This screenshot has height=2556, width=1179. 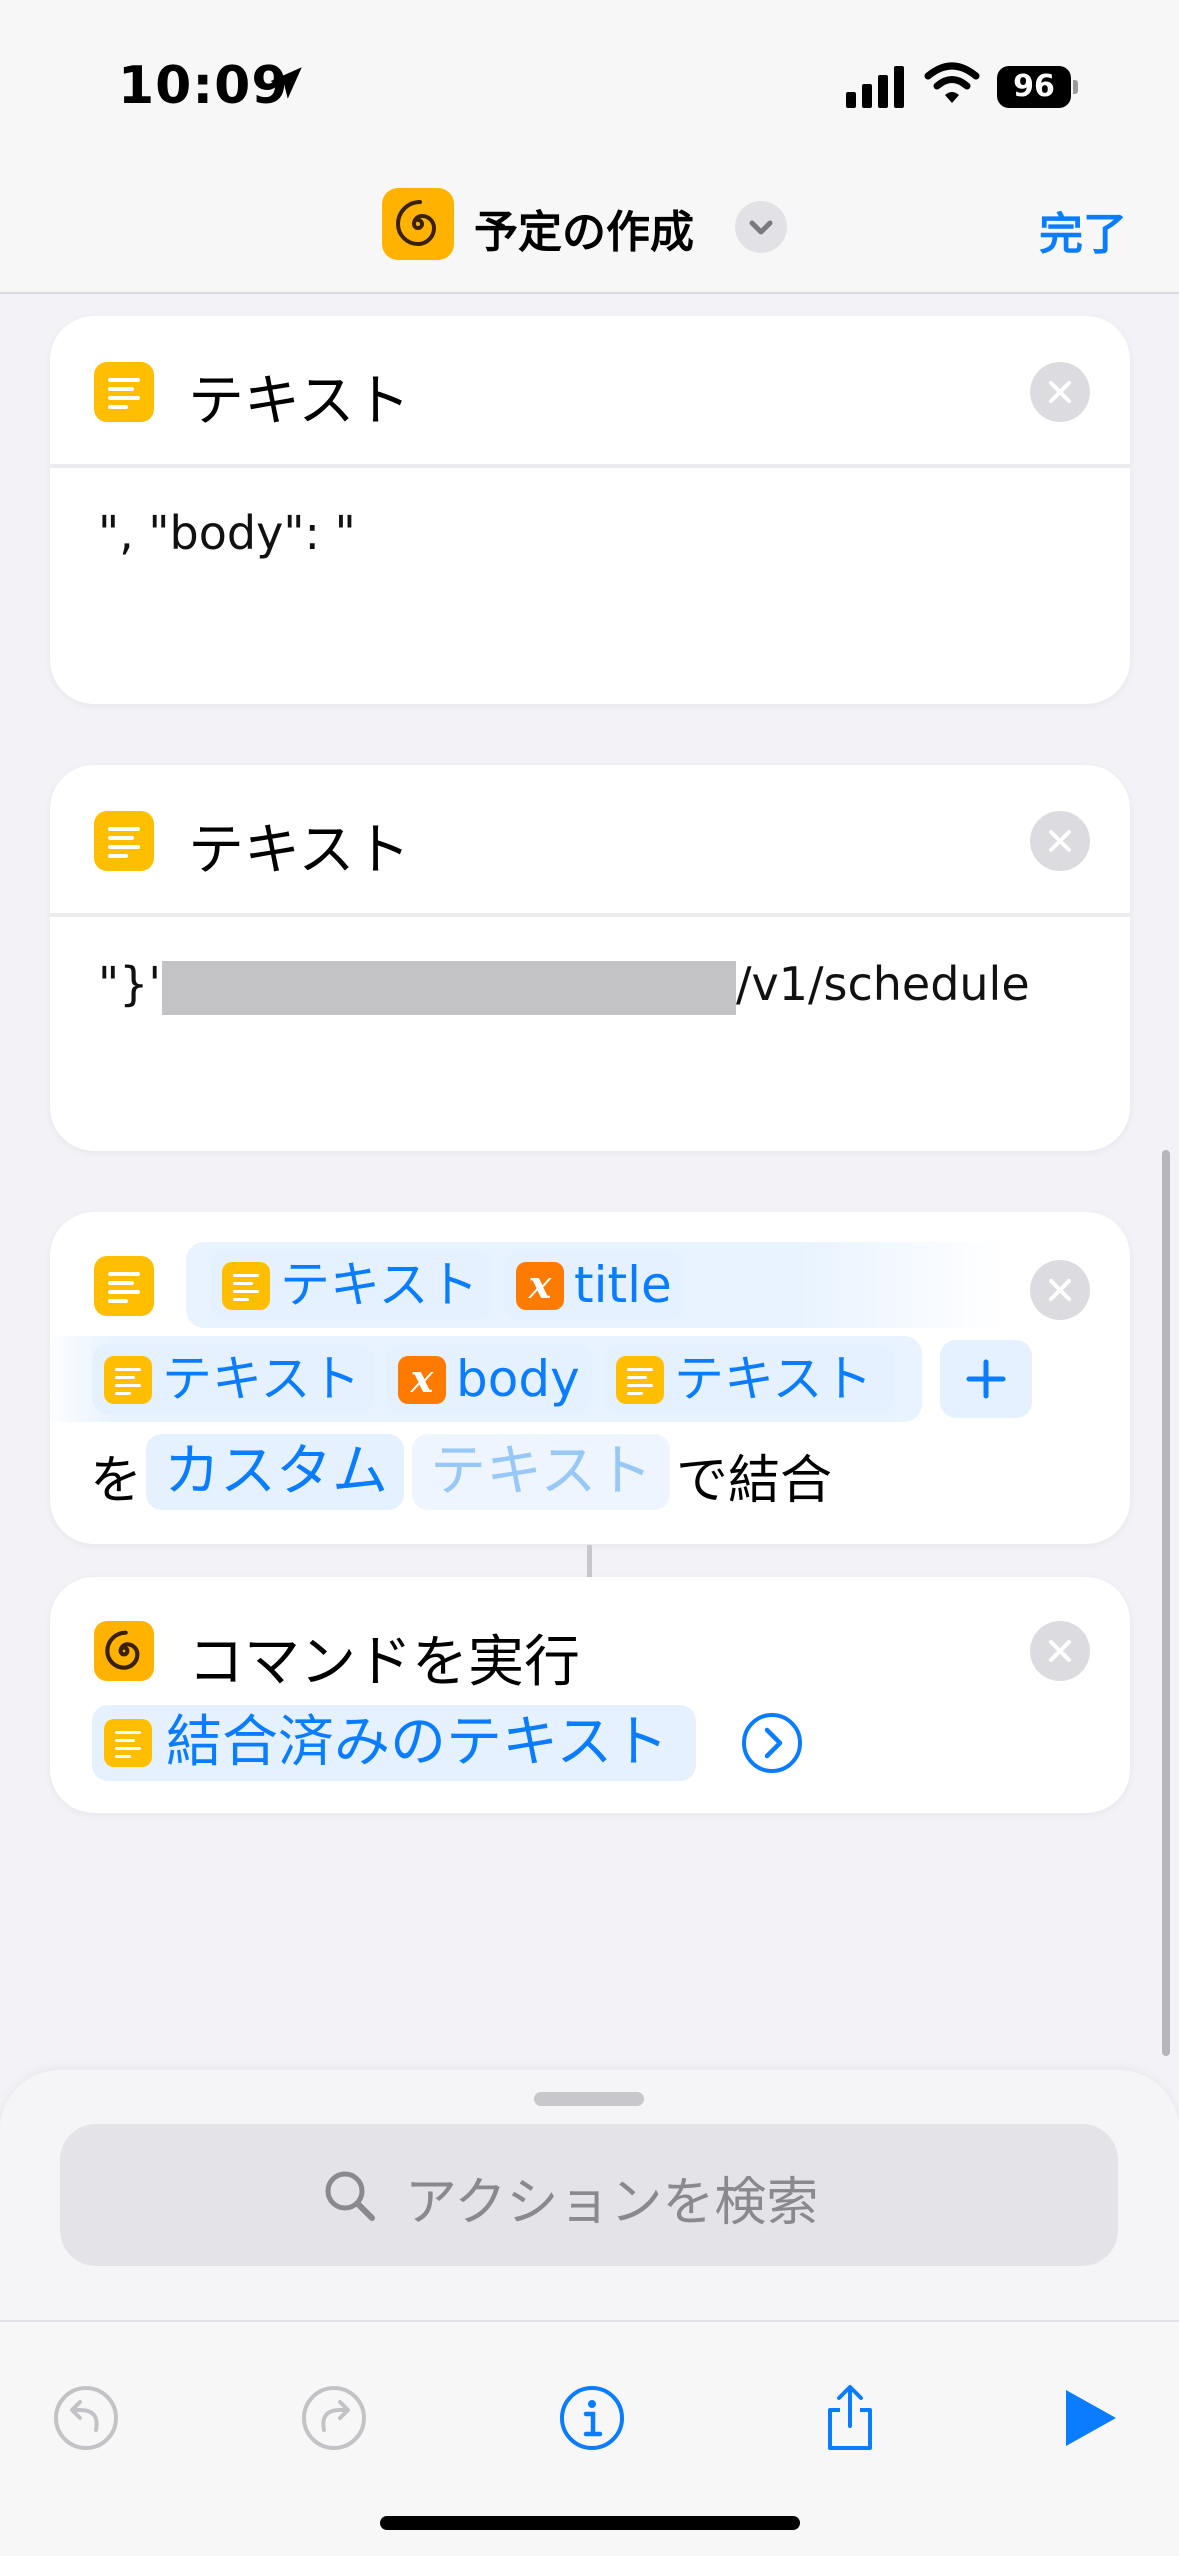 What do you see at coordinates (590, 510) in the screenshot?
I see `text-action-card: テキスト ", "body": "` at bounding box center [590, 510].